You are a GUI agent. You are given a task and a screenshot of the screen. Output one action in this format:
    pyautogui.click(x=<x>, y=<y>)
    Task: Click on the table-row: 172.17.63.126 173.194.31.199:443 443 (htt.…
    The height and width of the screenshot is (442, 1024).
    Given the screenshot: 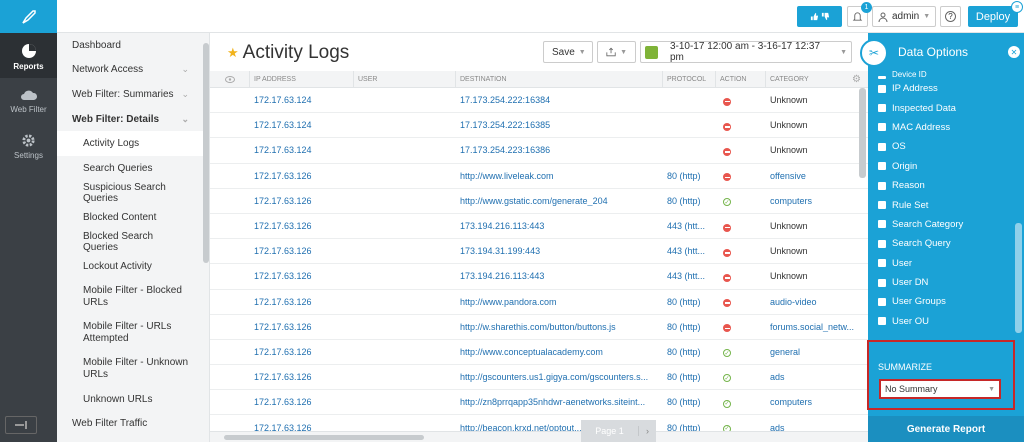 What is the action you would take?
    pyautogui.click(x=539, y=252)
    